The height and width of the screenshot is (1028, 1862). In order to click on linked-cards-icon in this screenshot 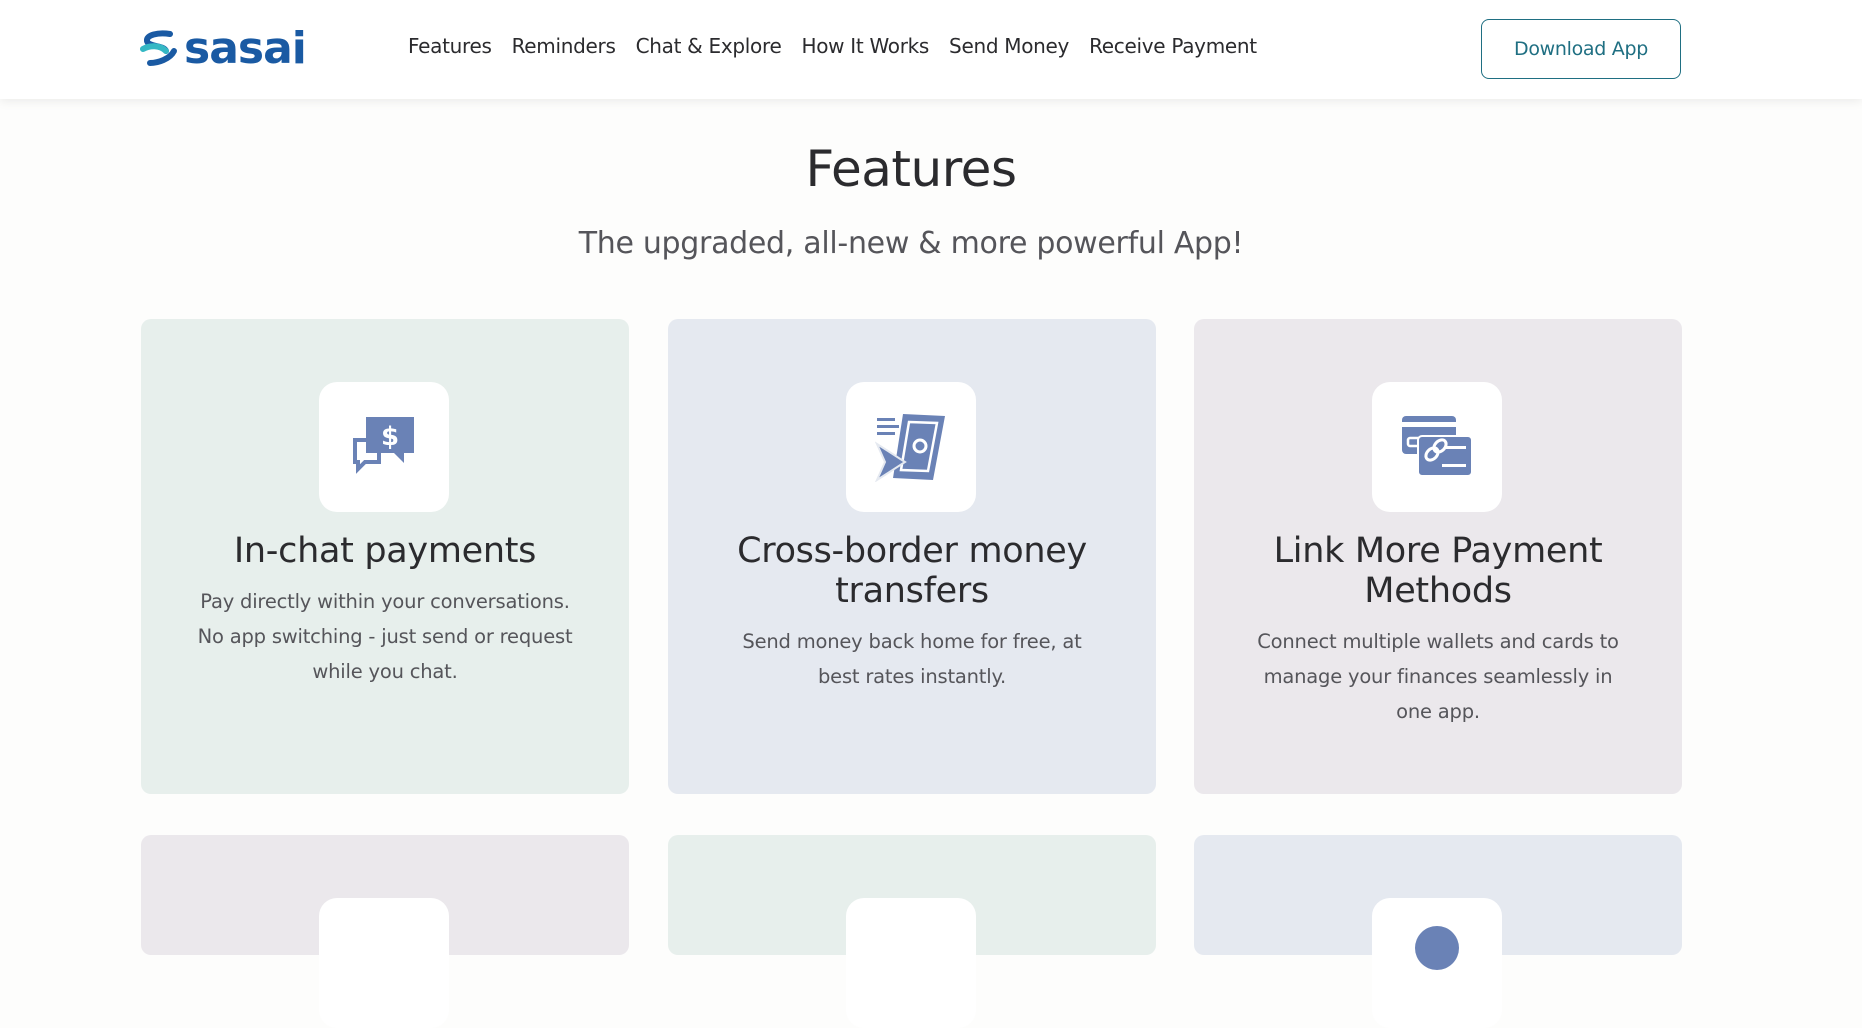, I will do `click(1437, 446)`.